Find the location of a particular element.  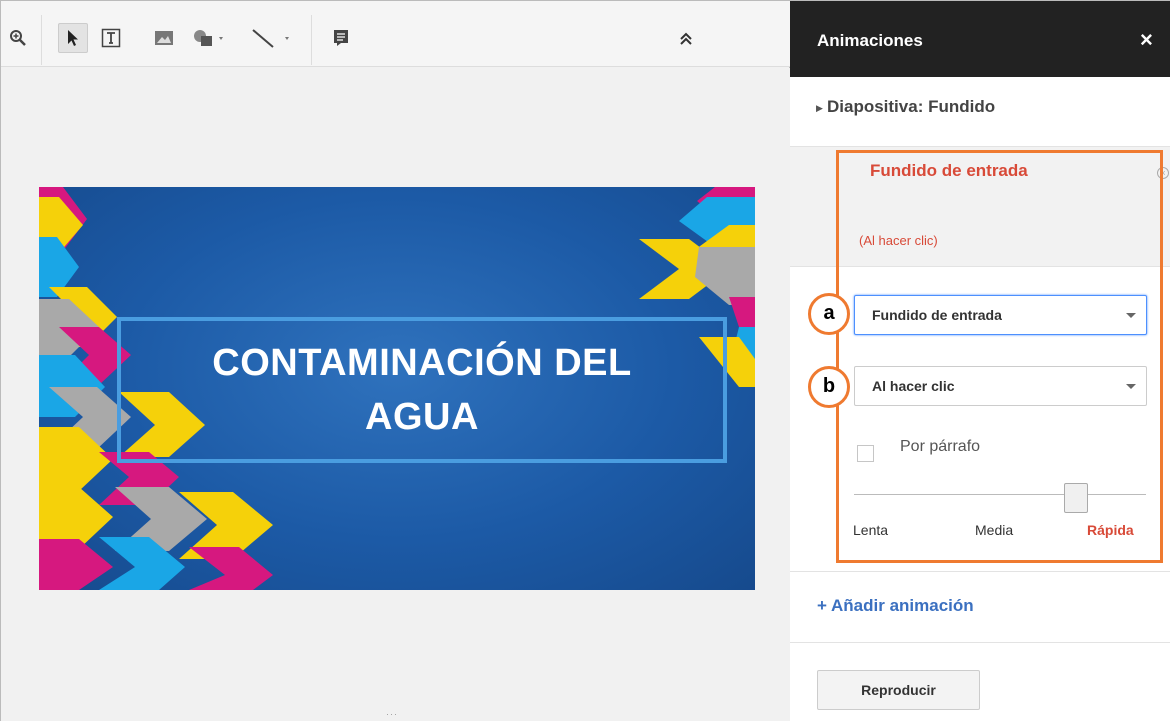

speed-slow-label: Lenta is located at coordinates (871, 530).